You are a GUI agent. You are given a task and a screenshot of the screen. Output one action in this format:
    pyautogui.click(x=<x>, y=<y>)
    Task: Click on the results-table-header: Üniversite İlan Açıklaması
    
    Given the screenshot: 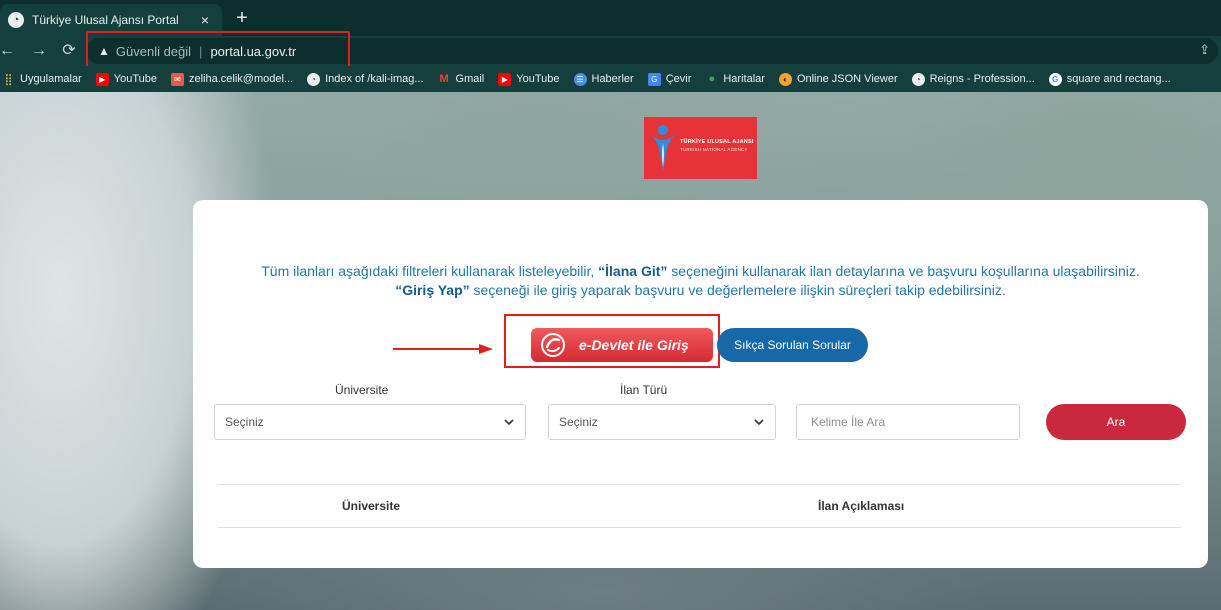 What is the action you would take?
    pyautogui.click(x=699, y=506)
    